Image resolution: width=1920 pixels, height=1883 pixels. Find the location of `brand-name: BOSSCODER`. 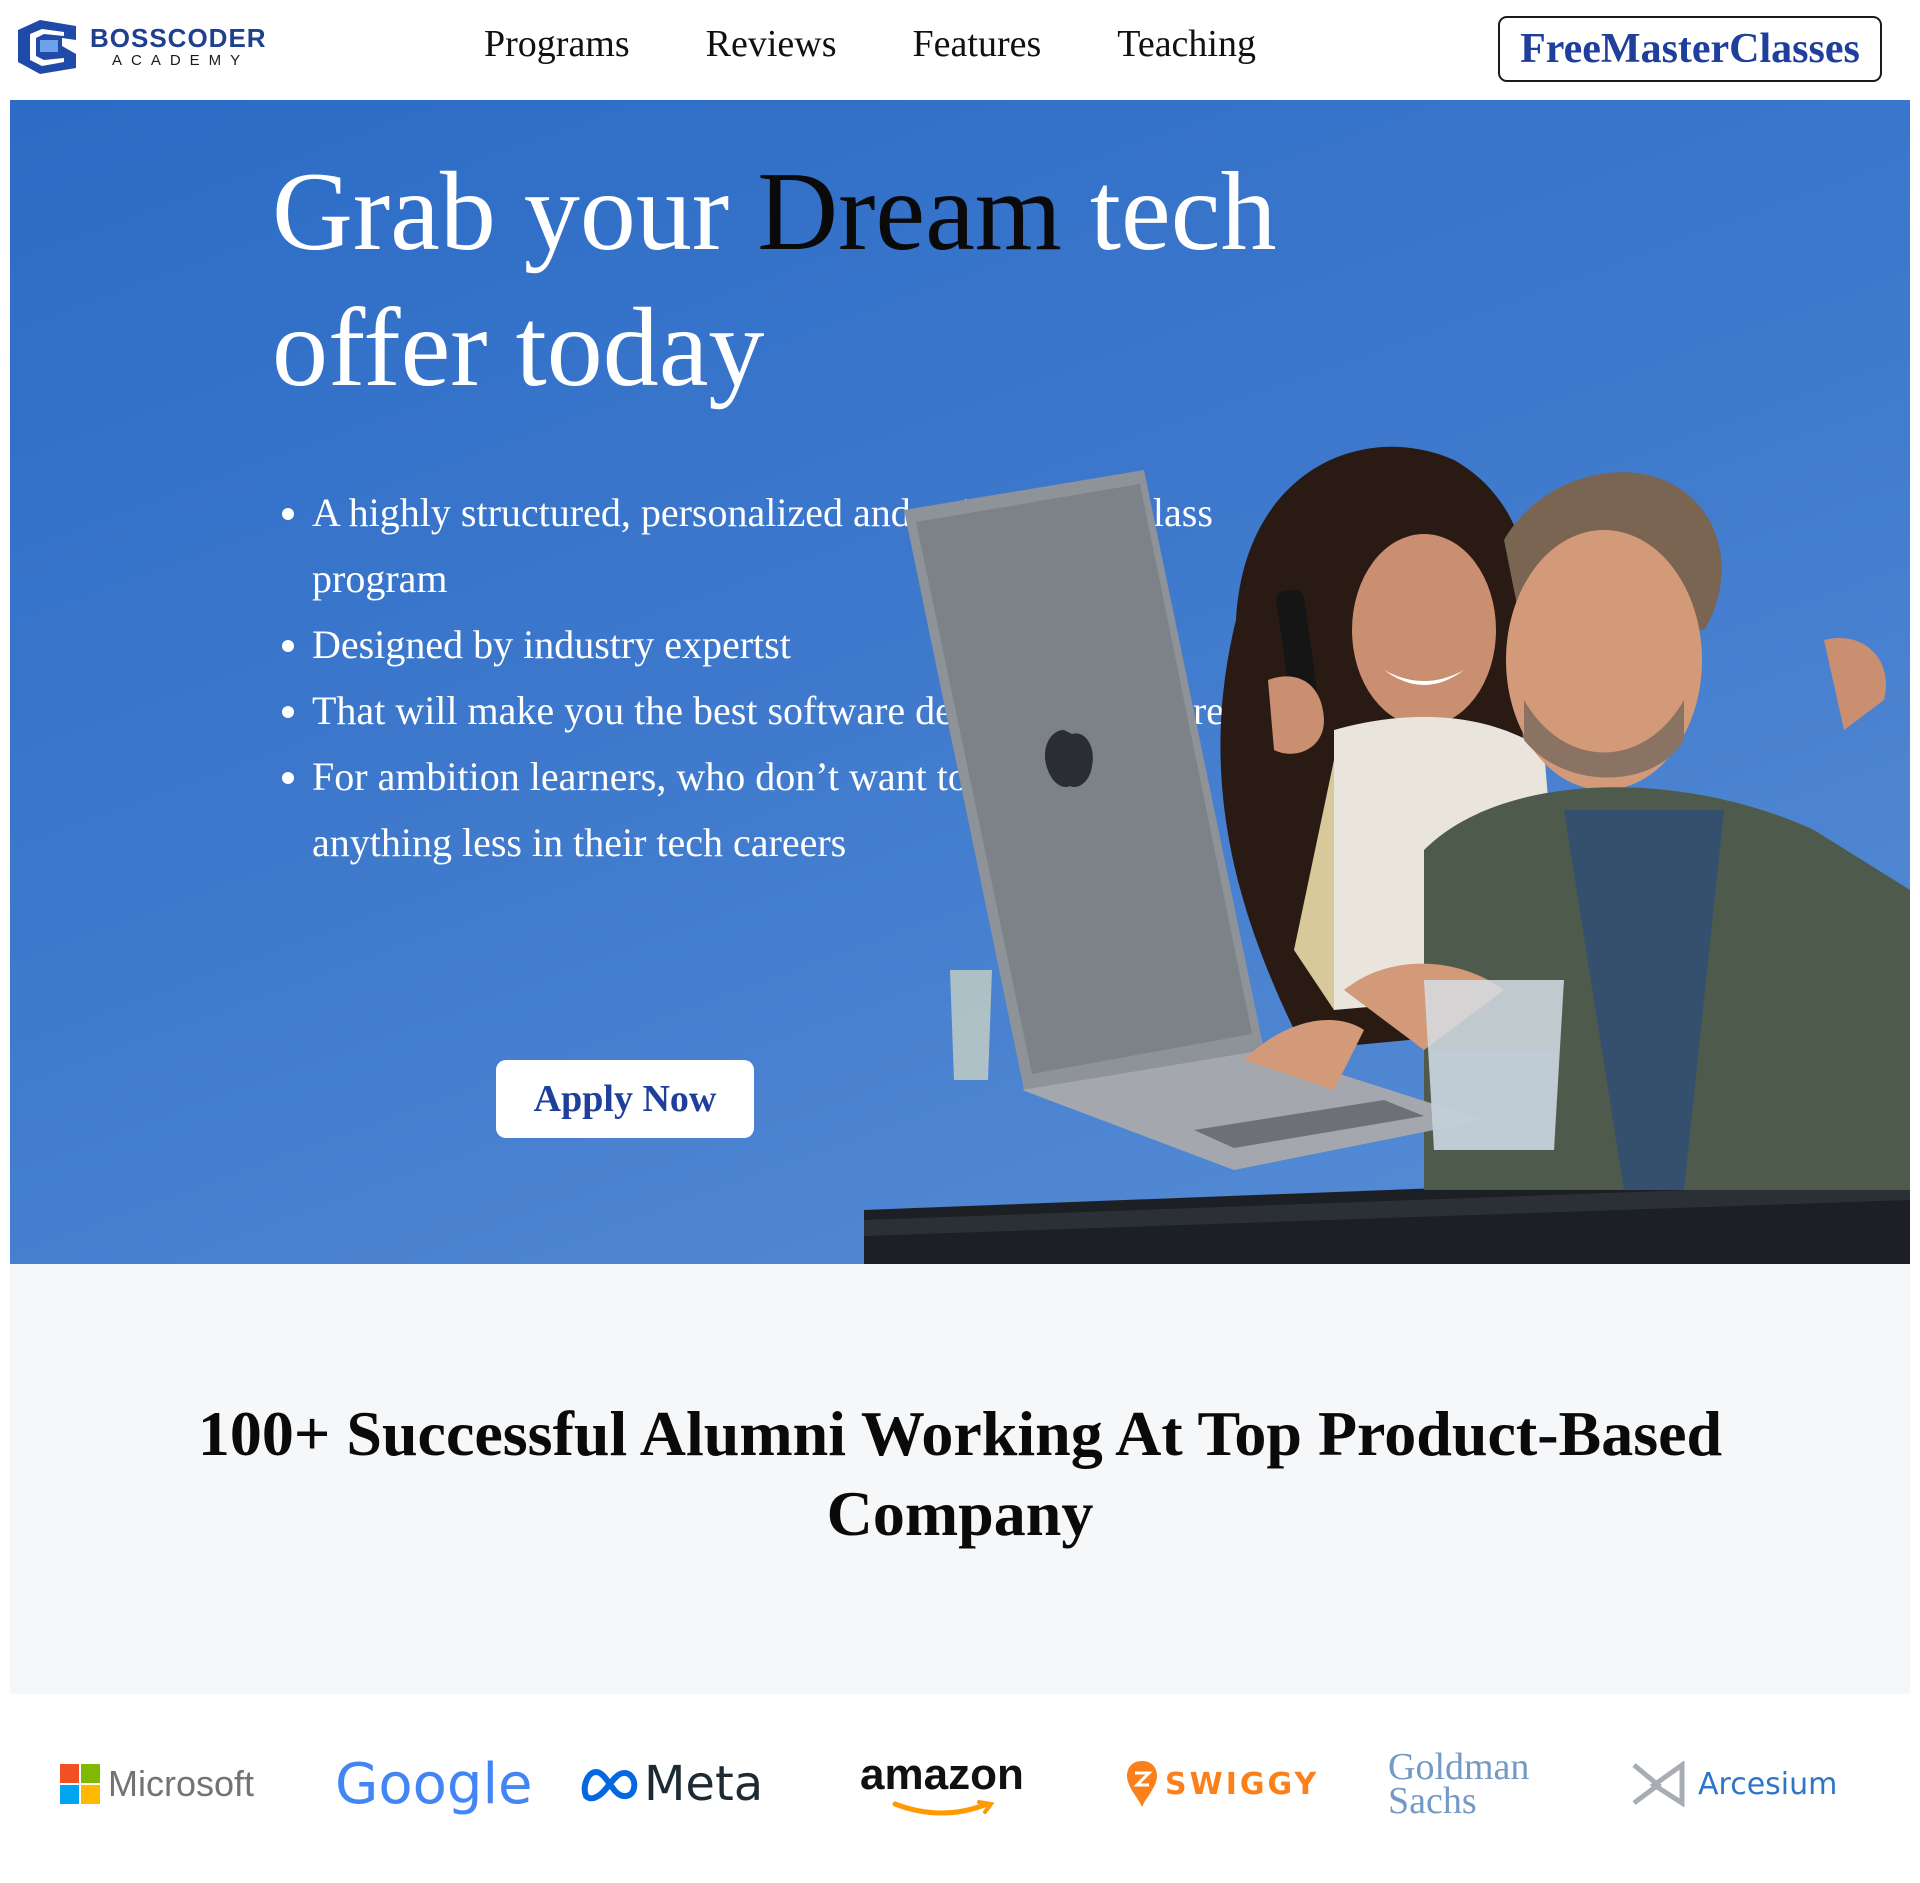

brand-name: BOSSCODER is located at coordinates (178, 37).